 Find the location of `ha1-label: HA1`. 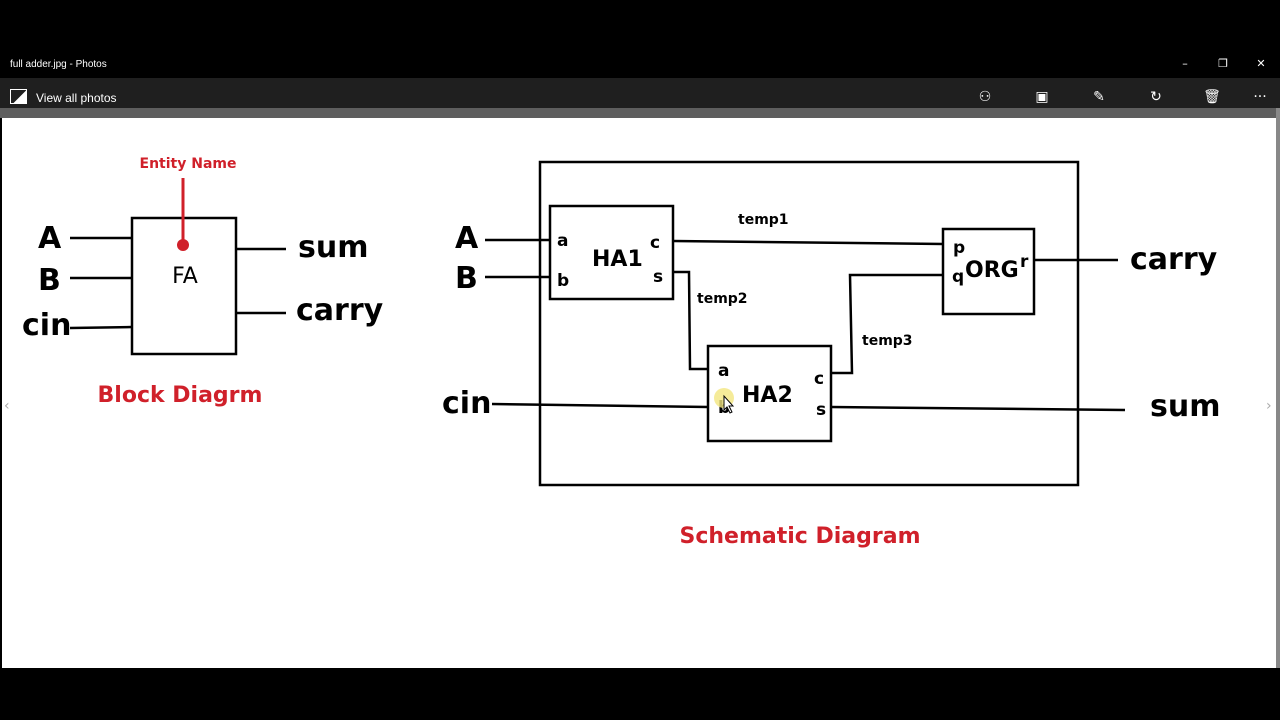

ha1-label: HA1 is located at coordinates (617, 259).